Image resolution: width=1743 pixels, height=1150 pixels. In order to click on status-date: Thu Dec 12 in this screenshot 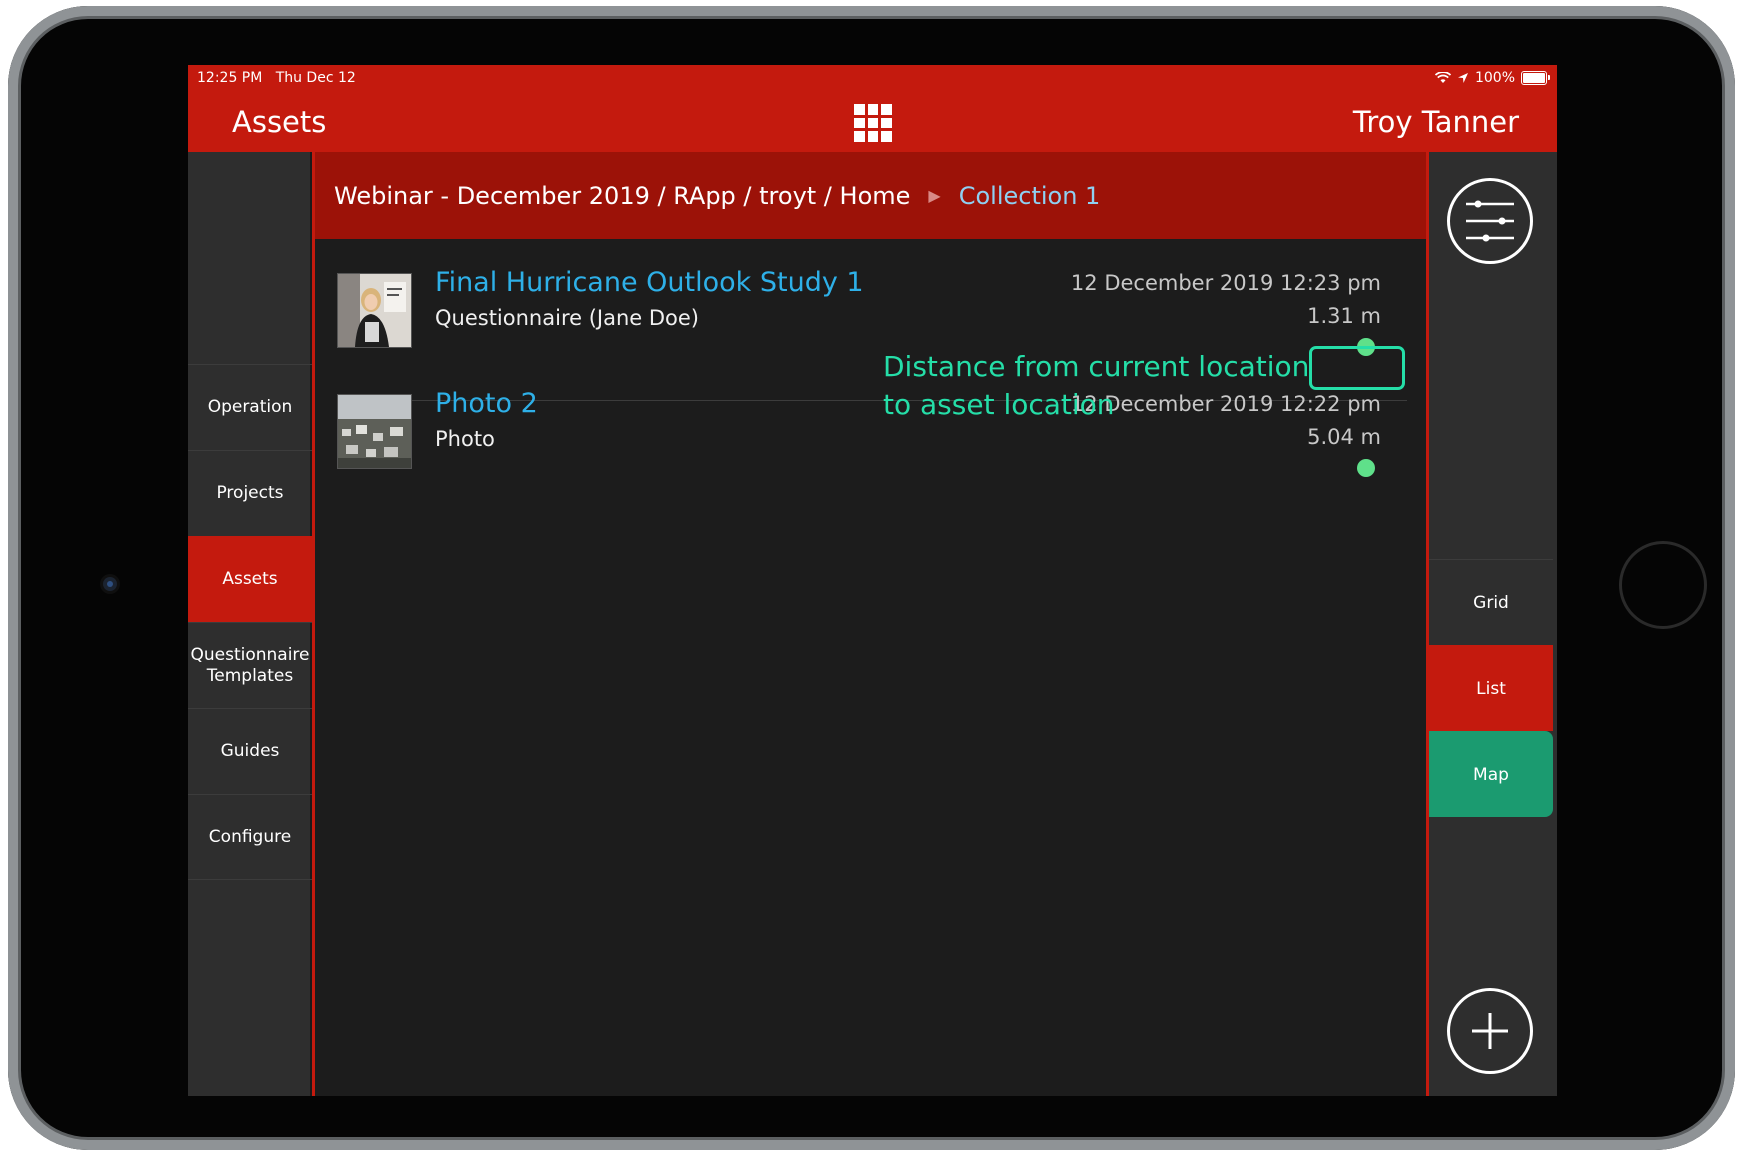, I will do `click(315, 78)`.